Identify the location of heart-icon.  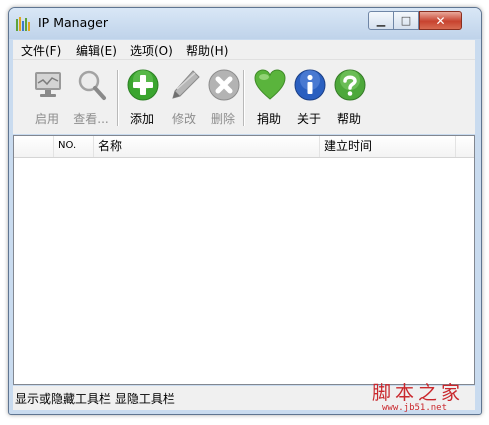
(270, 84).